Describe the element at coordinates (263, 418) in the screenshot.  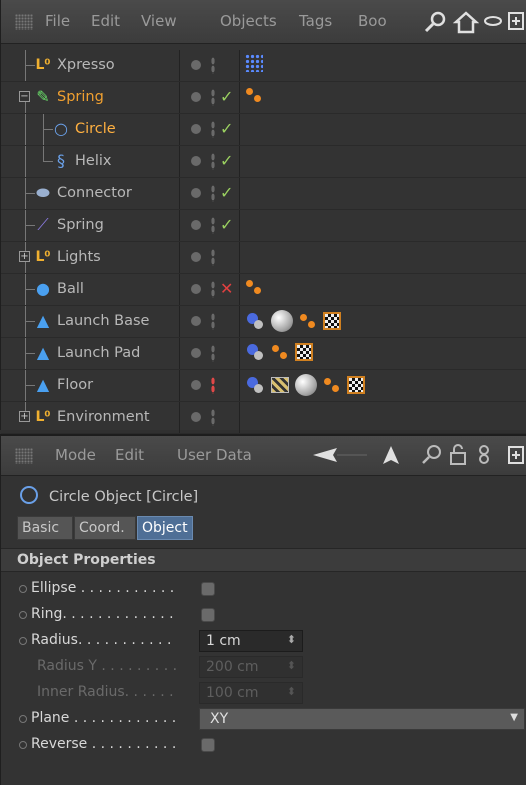
I see `tree-row-environment: + L⁰ Environment` at that location.